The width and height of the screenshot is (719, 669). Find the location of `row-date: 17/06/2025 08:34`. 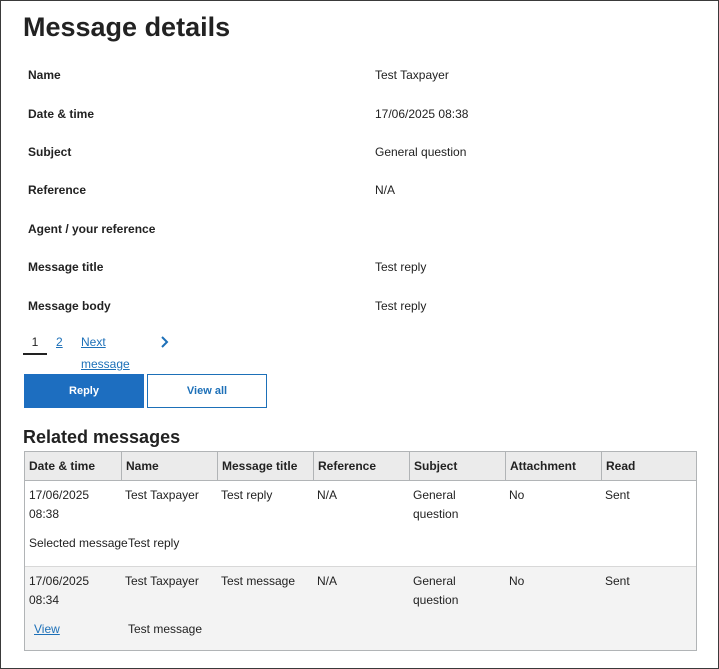

row-date: 17/06/2025 08:34 is located at coordinates (59, 591).